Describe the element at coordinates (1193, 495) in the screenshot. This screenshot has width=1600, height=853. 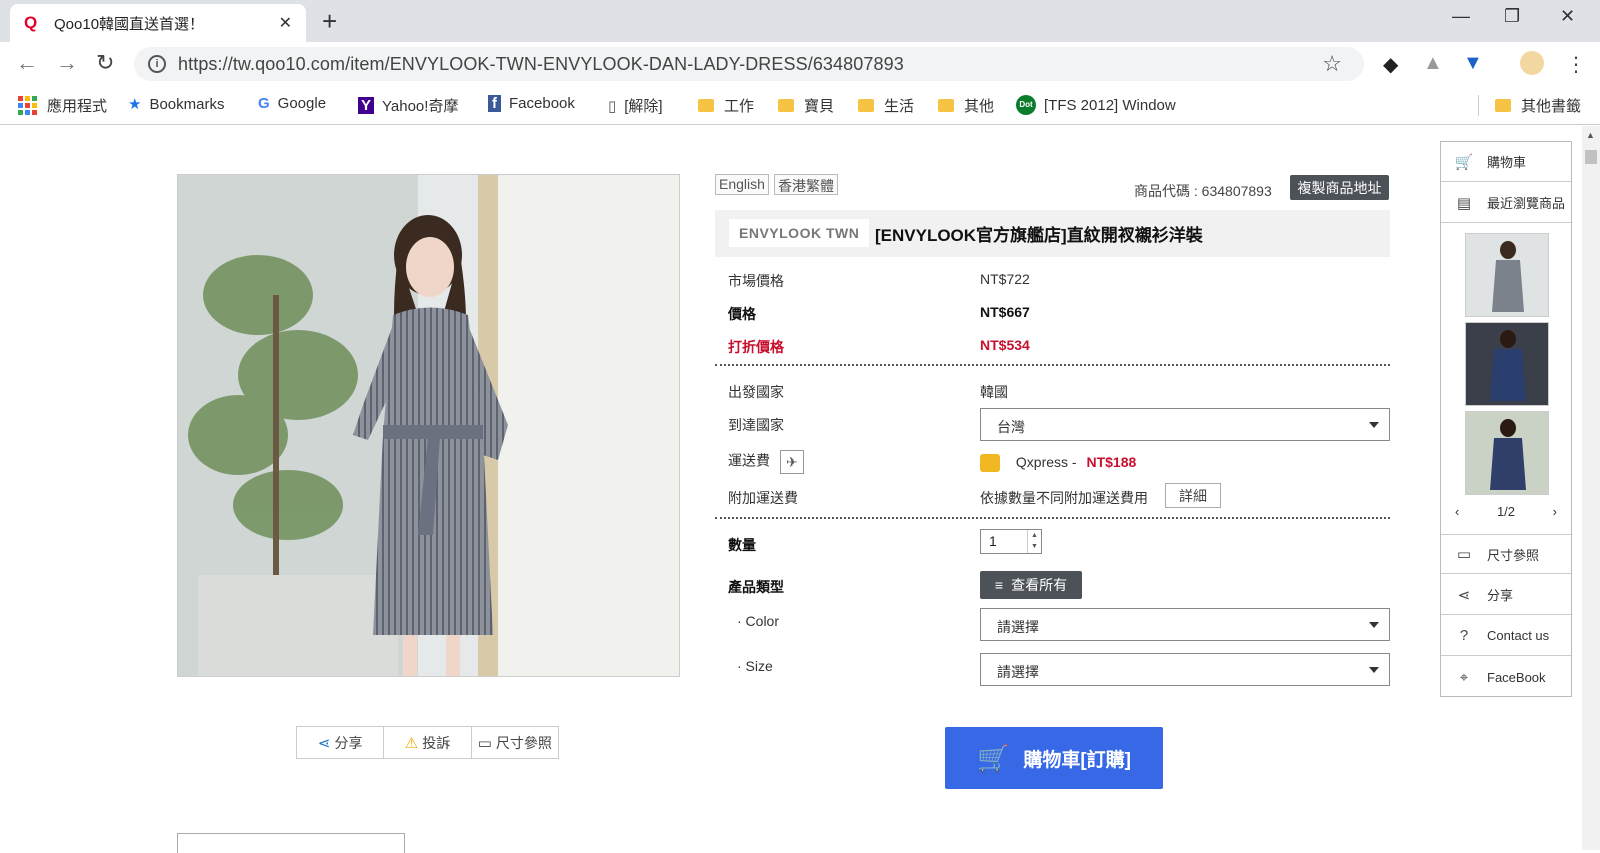
I see `shipping-detail-button: 詳細` at that location.